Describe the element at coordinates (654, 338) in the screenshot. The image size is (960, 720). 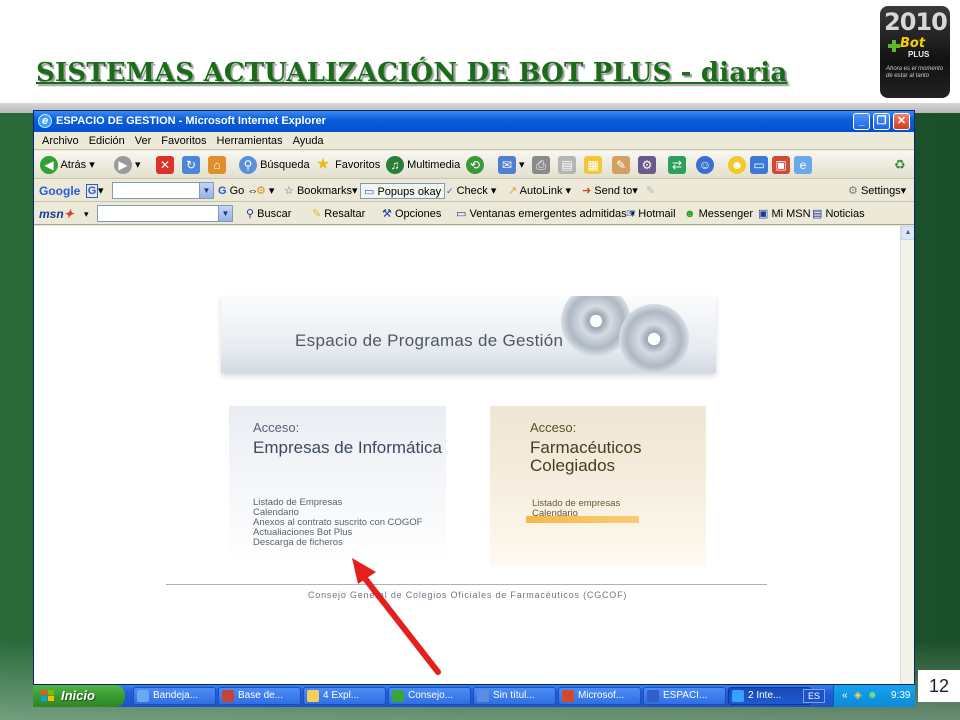
I see `cd-disc-icon` at that location.